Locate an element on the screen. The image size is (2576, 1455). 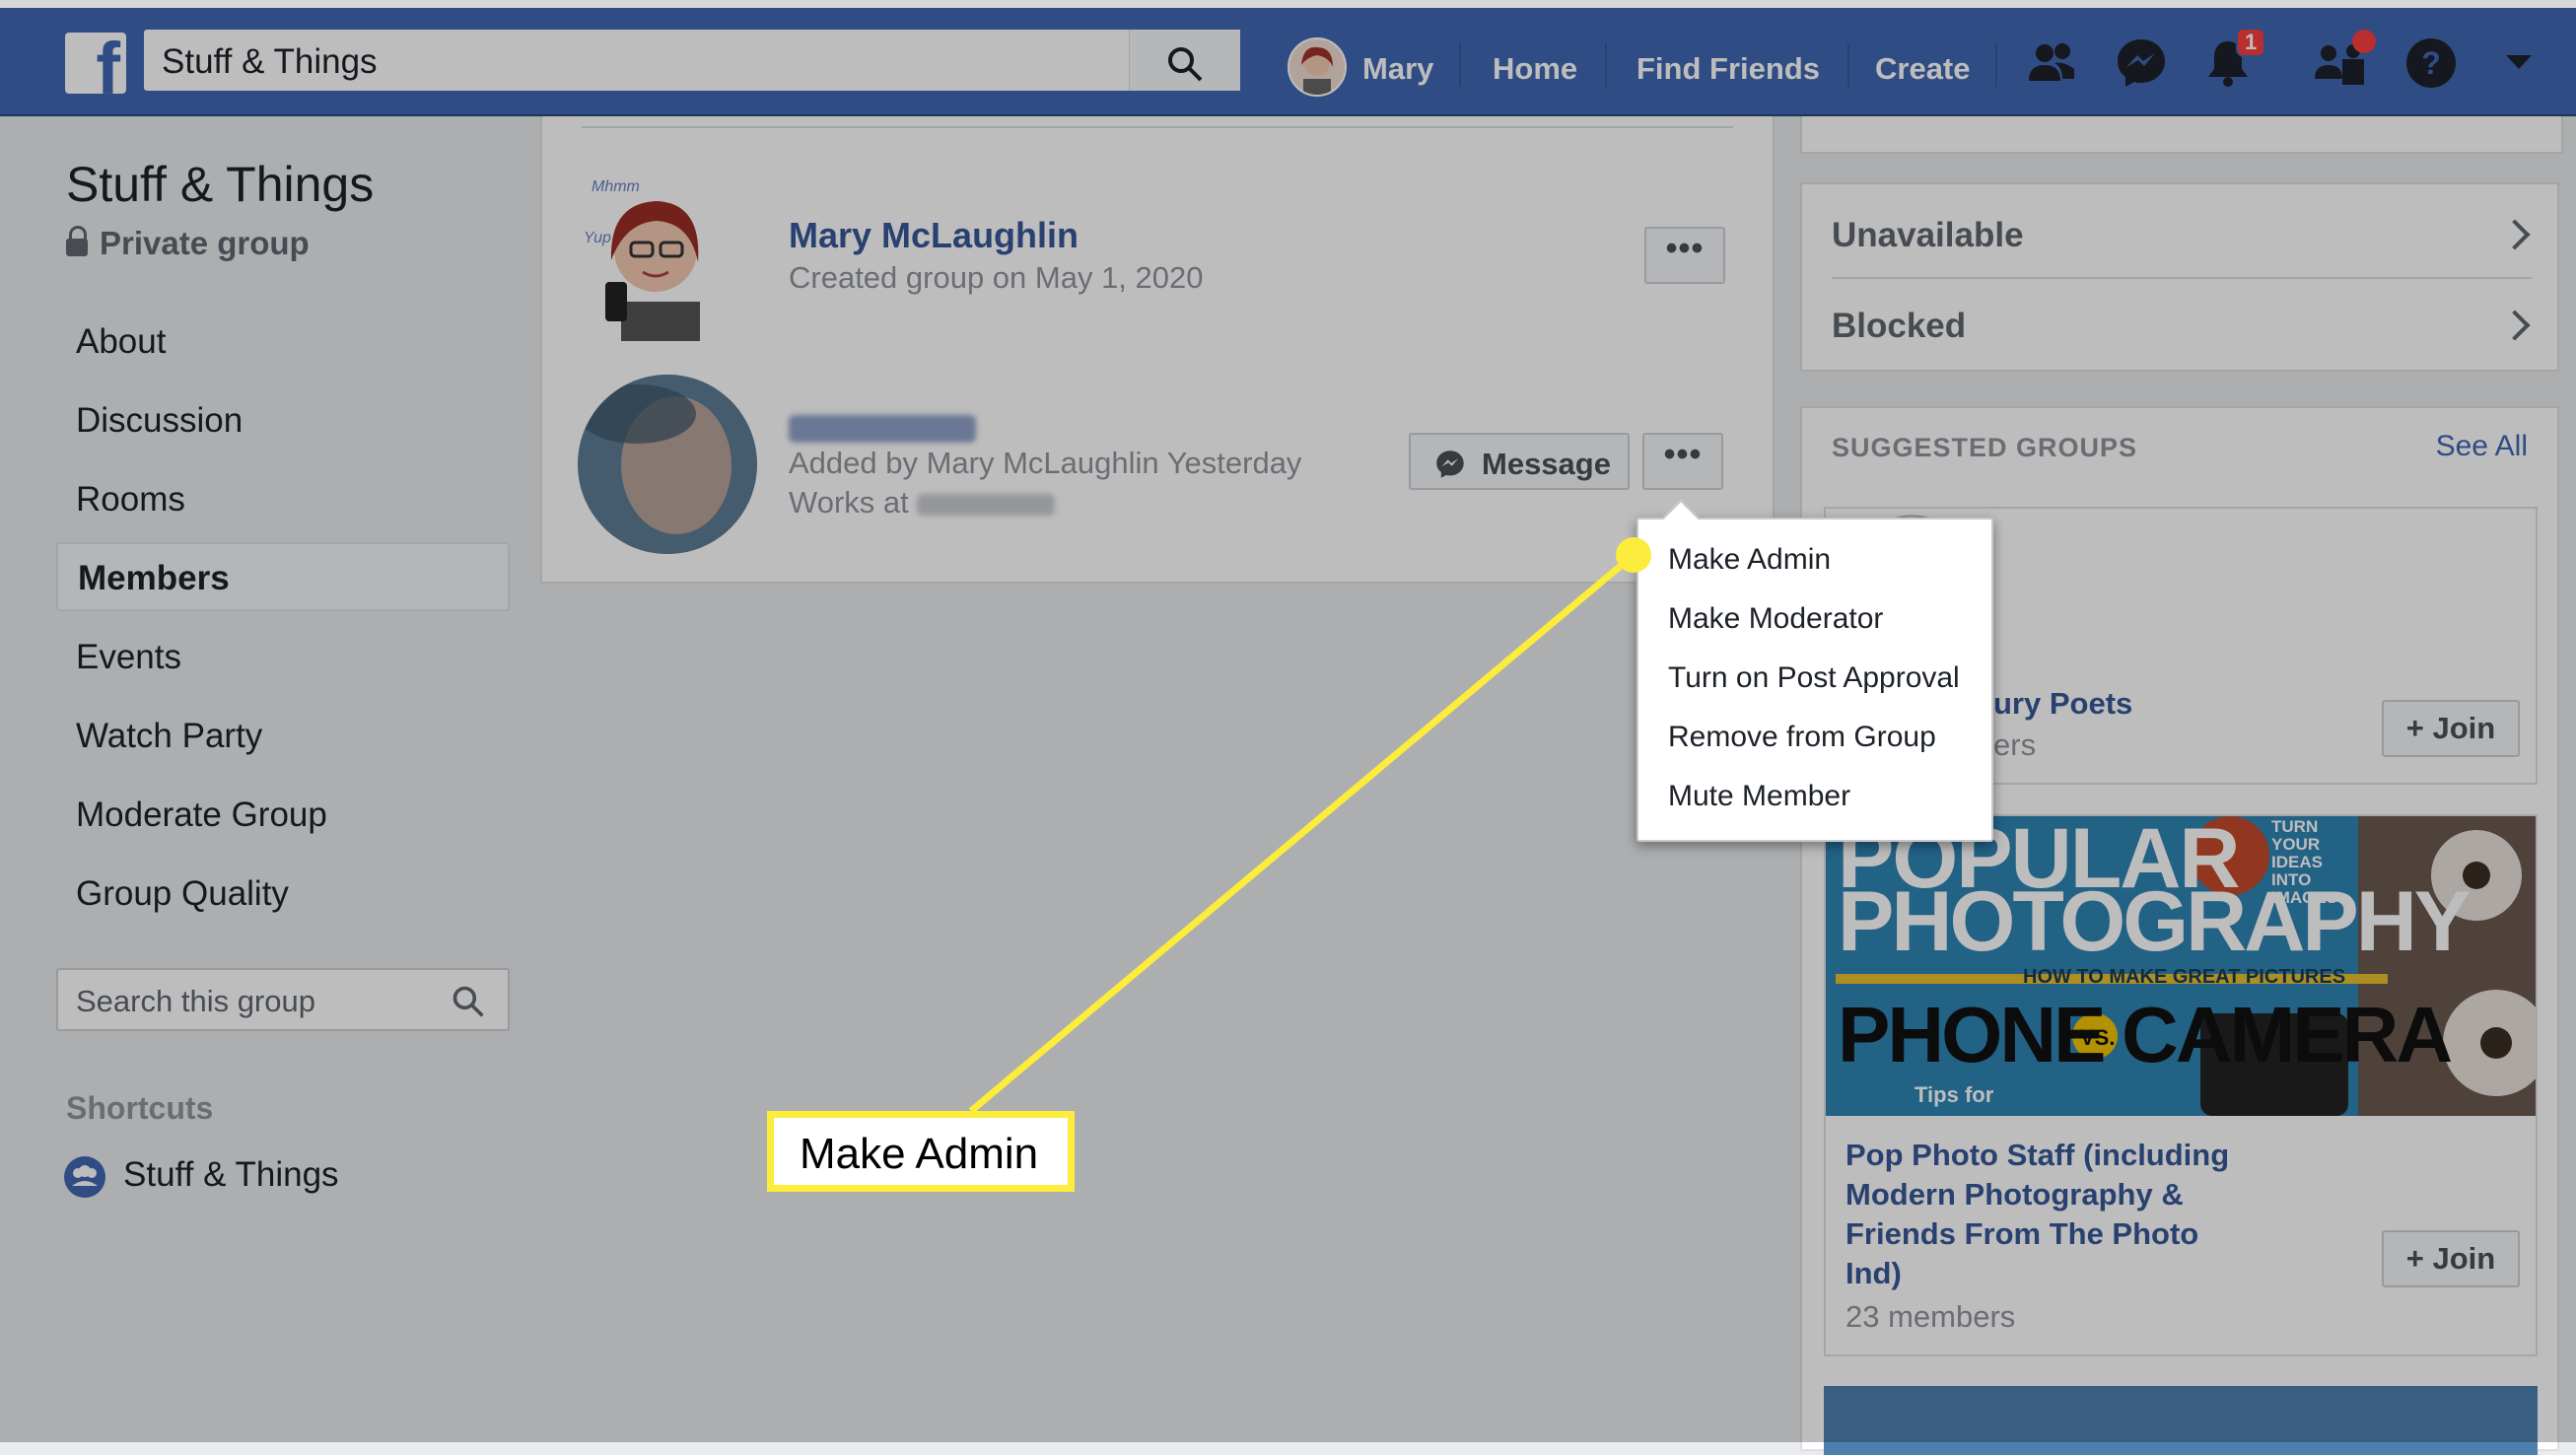
callout-pointer-line is located at coordinates (1310, 825).